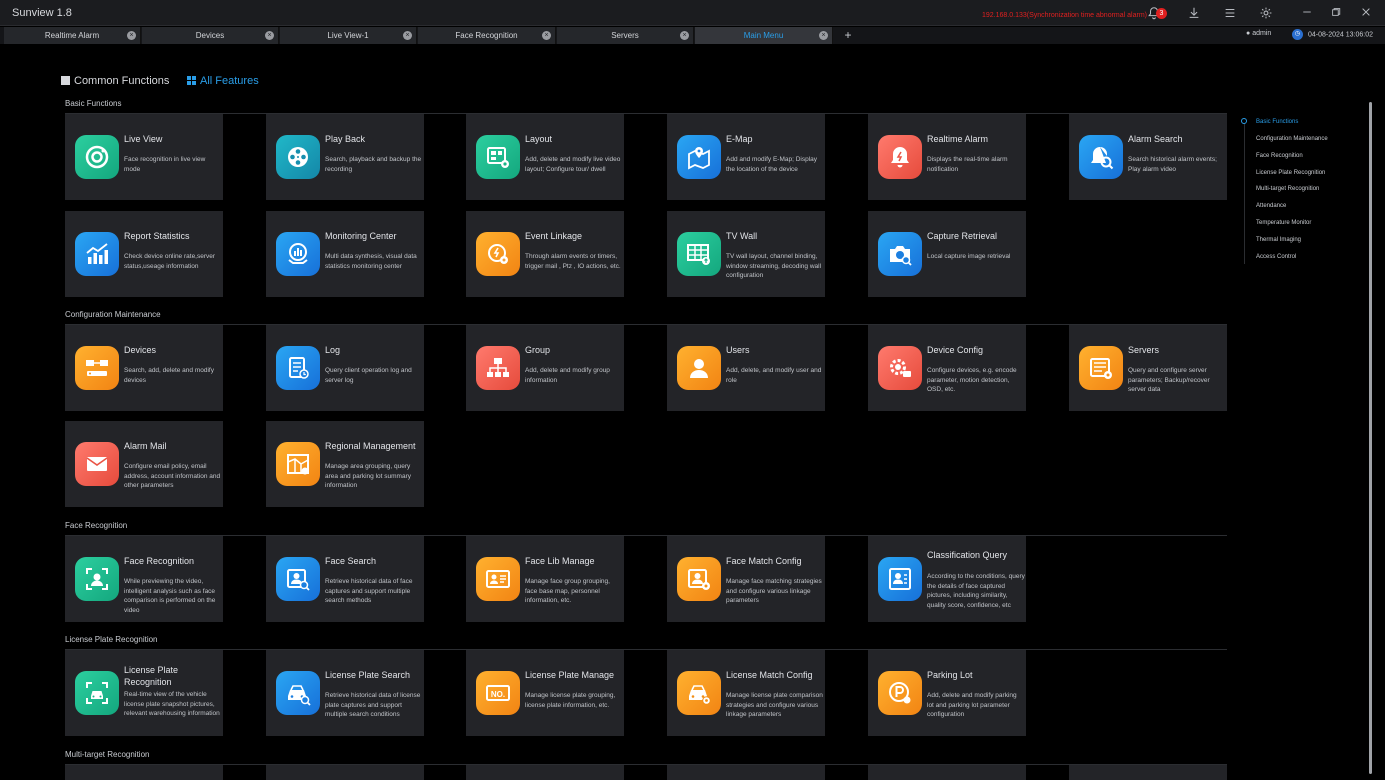  Describe the element at coordinates (72, 35) in the screenshot. I see `tab-realtime-alarm: Realtime Alarm ×` at that location.